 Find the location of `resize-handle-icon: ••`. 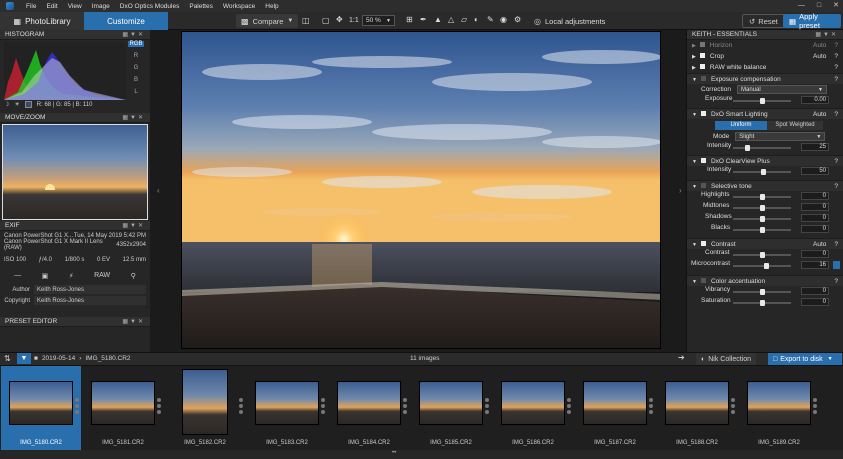

resize-handle-icon: •• is located at coordinates (394, 453).